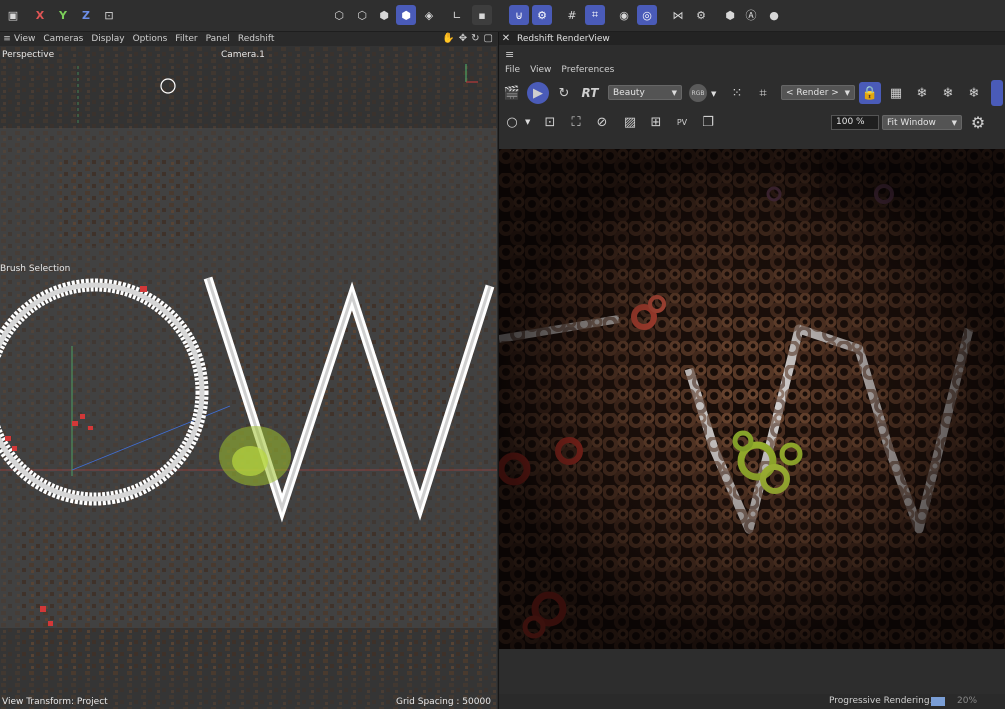 The height and width of the screenshot is (709, 1005). I want to click on y-axis-toggle: Y, so click(63, 15).